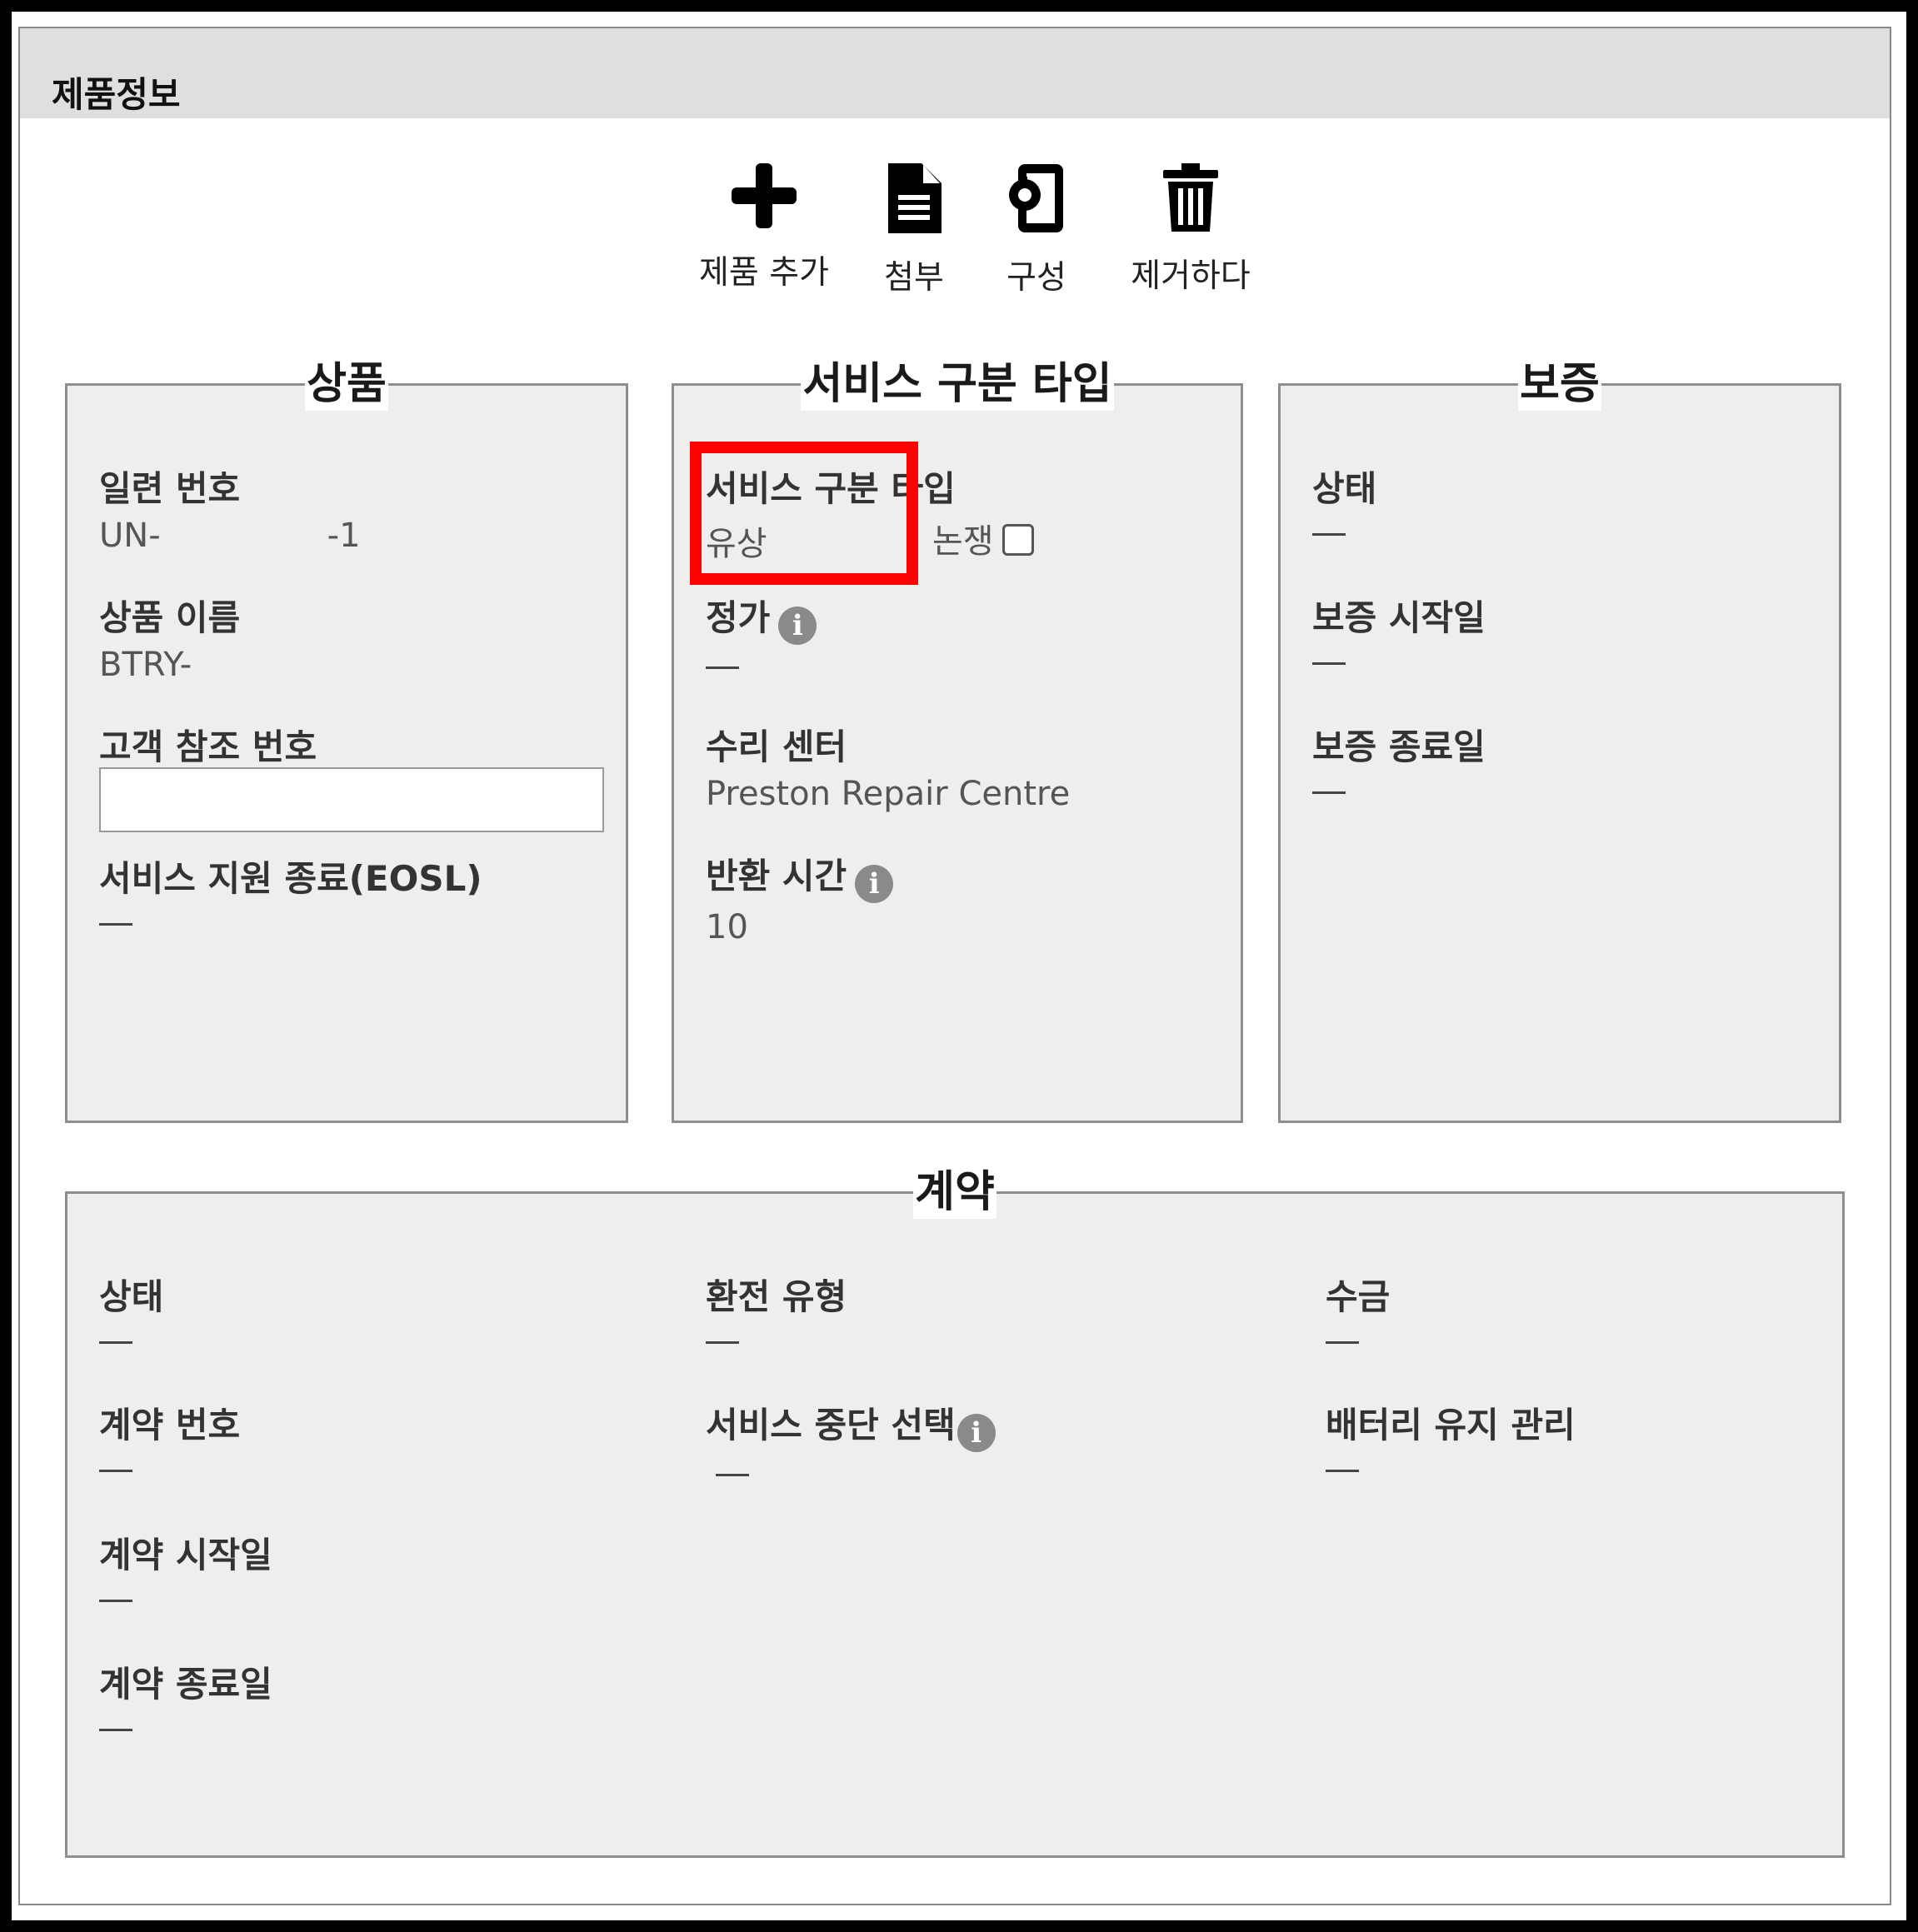 The width and height of the screenshot is (1918, 1932). I want to click on eosl-field: 서비스 지원 종료(EOSL), so click(290, 888).